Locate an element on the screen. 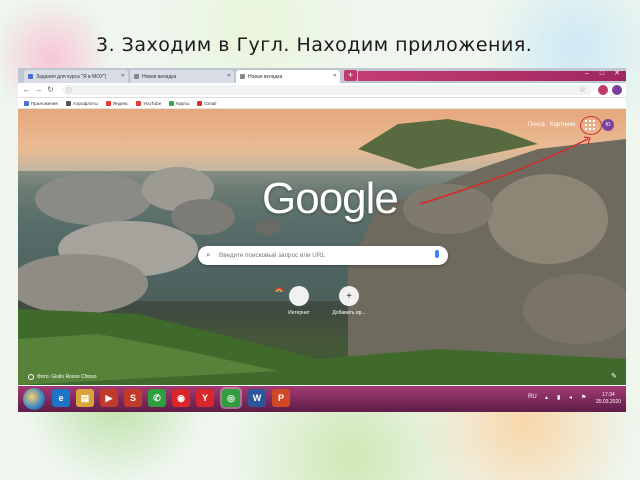 Image resolution: width=640 pixels, height=480 pixels. ie-icon: e is located at coordinates (61, 398).